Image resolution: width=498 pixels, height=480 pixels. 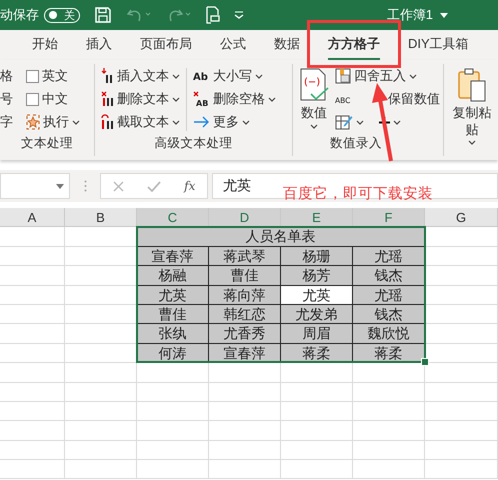 What do you see at coordinates (173, 295) in the screenshot?
I see `table-cell: 尤英` at bounding box center [173, 295].